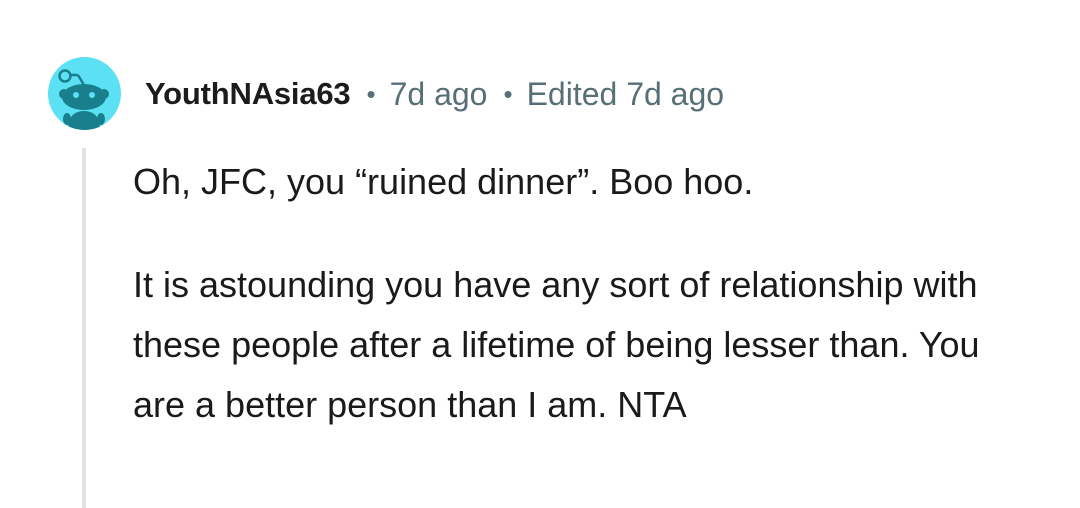 The width and height of the screenshot is (1080, 508). I want to click on edited-timestamp: Edited 7d ago, so click(625, 93).